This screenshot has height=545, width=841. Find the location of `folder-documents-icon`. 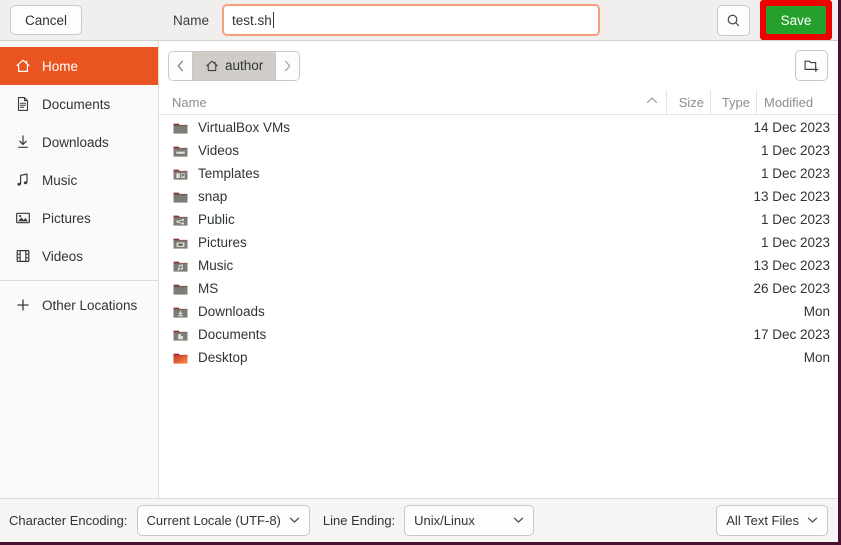

folder-documents-icon is located at coordinates (180, 335).